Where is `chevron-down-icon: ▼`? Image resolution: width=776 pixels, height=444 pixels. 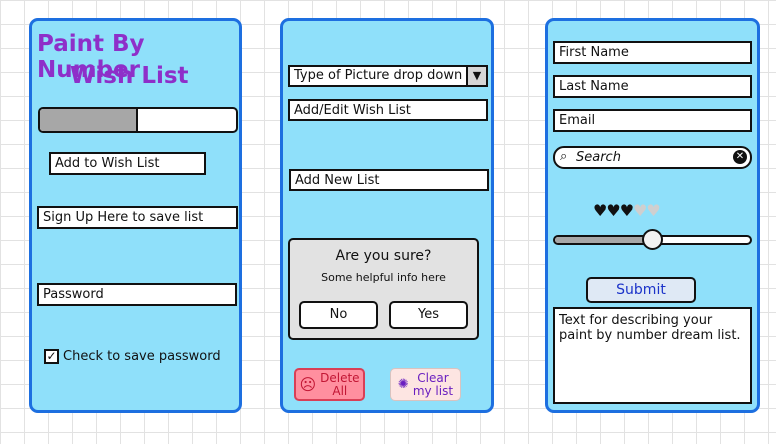 chevron-down-icon: ▼ is located at coordinates (476, 76).